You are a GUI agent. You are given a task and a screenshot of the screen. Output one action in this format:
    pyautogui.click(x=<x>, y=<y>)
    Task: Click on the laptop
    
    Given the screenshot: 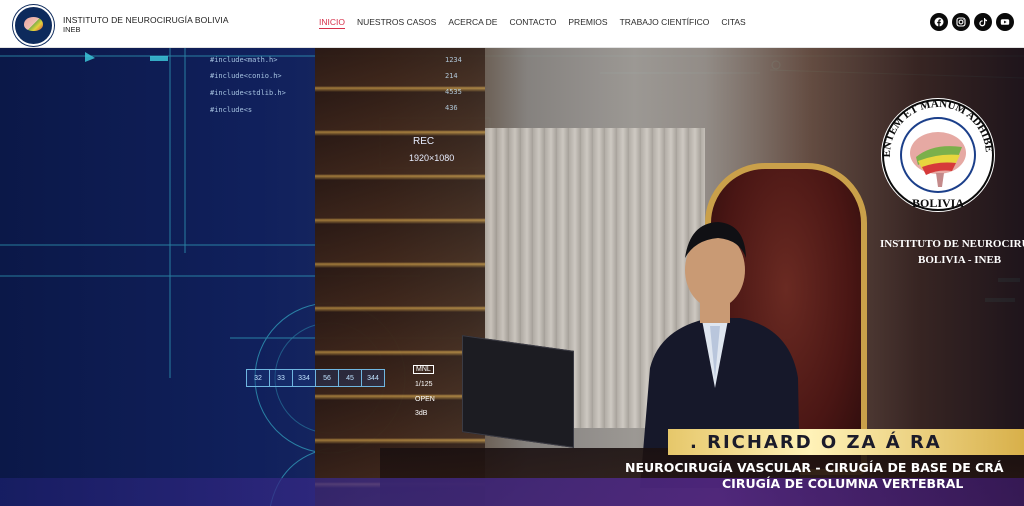 What is the action you would take?
    pyautogui.click(x=518, y=391)
    